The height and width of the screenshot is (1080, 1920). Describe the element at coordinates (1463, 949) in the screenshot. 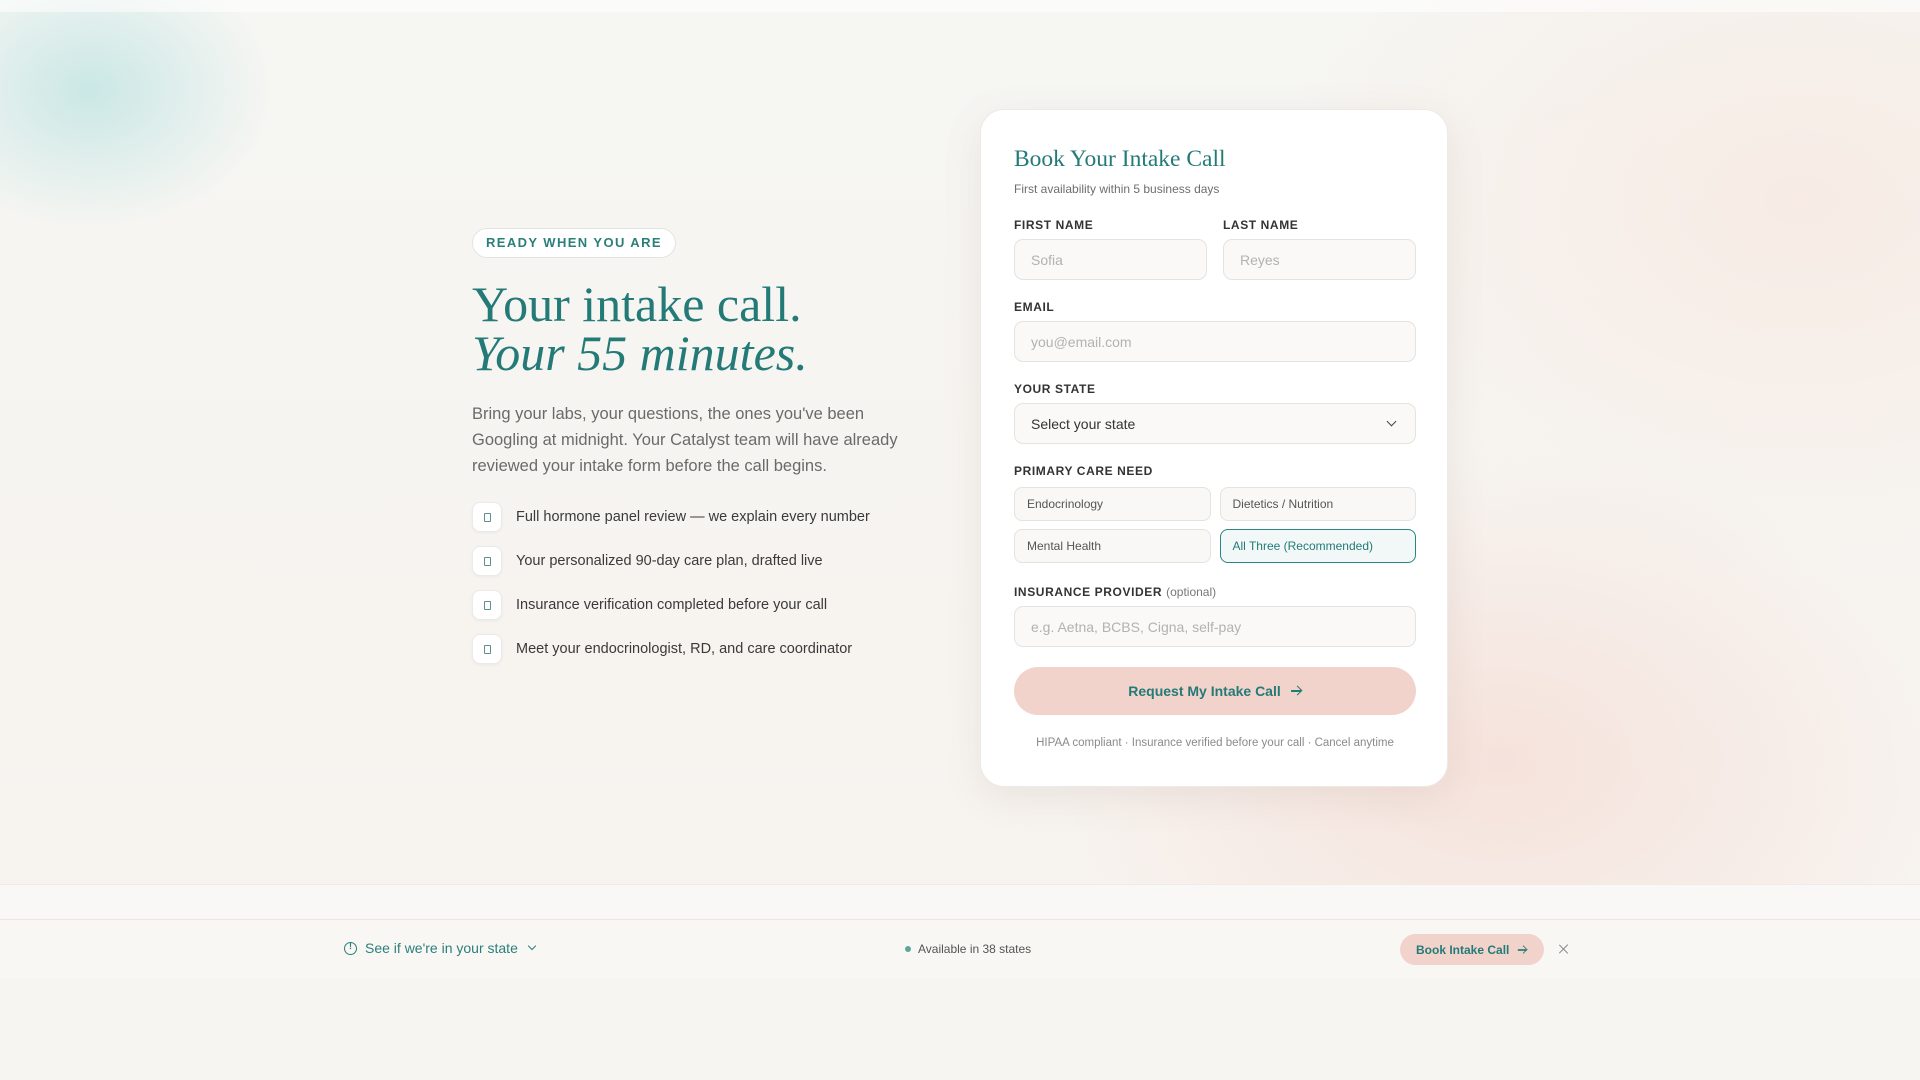

I see `book-intake-call-label: Book Intake Call` at that location.